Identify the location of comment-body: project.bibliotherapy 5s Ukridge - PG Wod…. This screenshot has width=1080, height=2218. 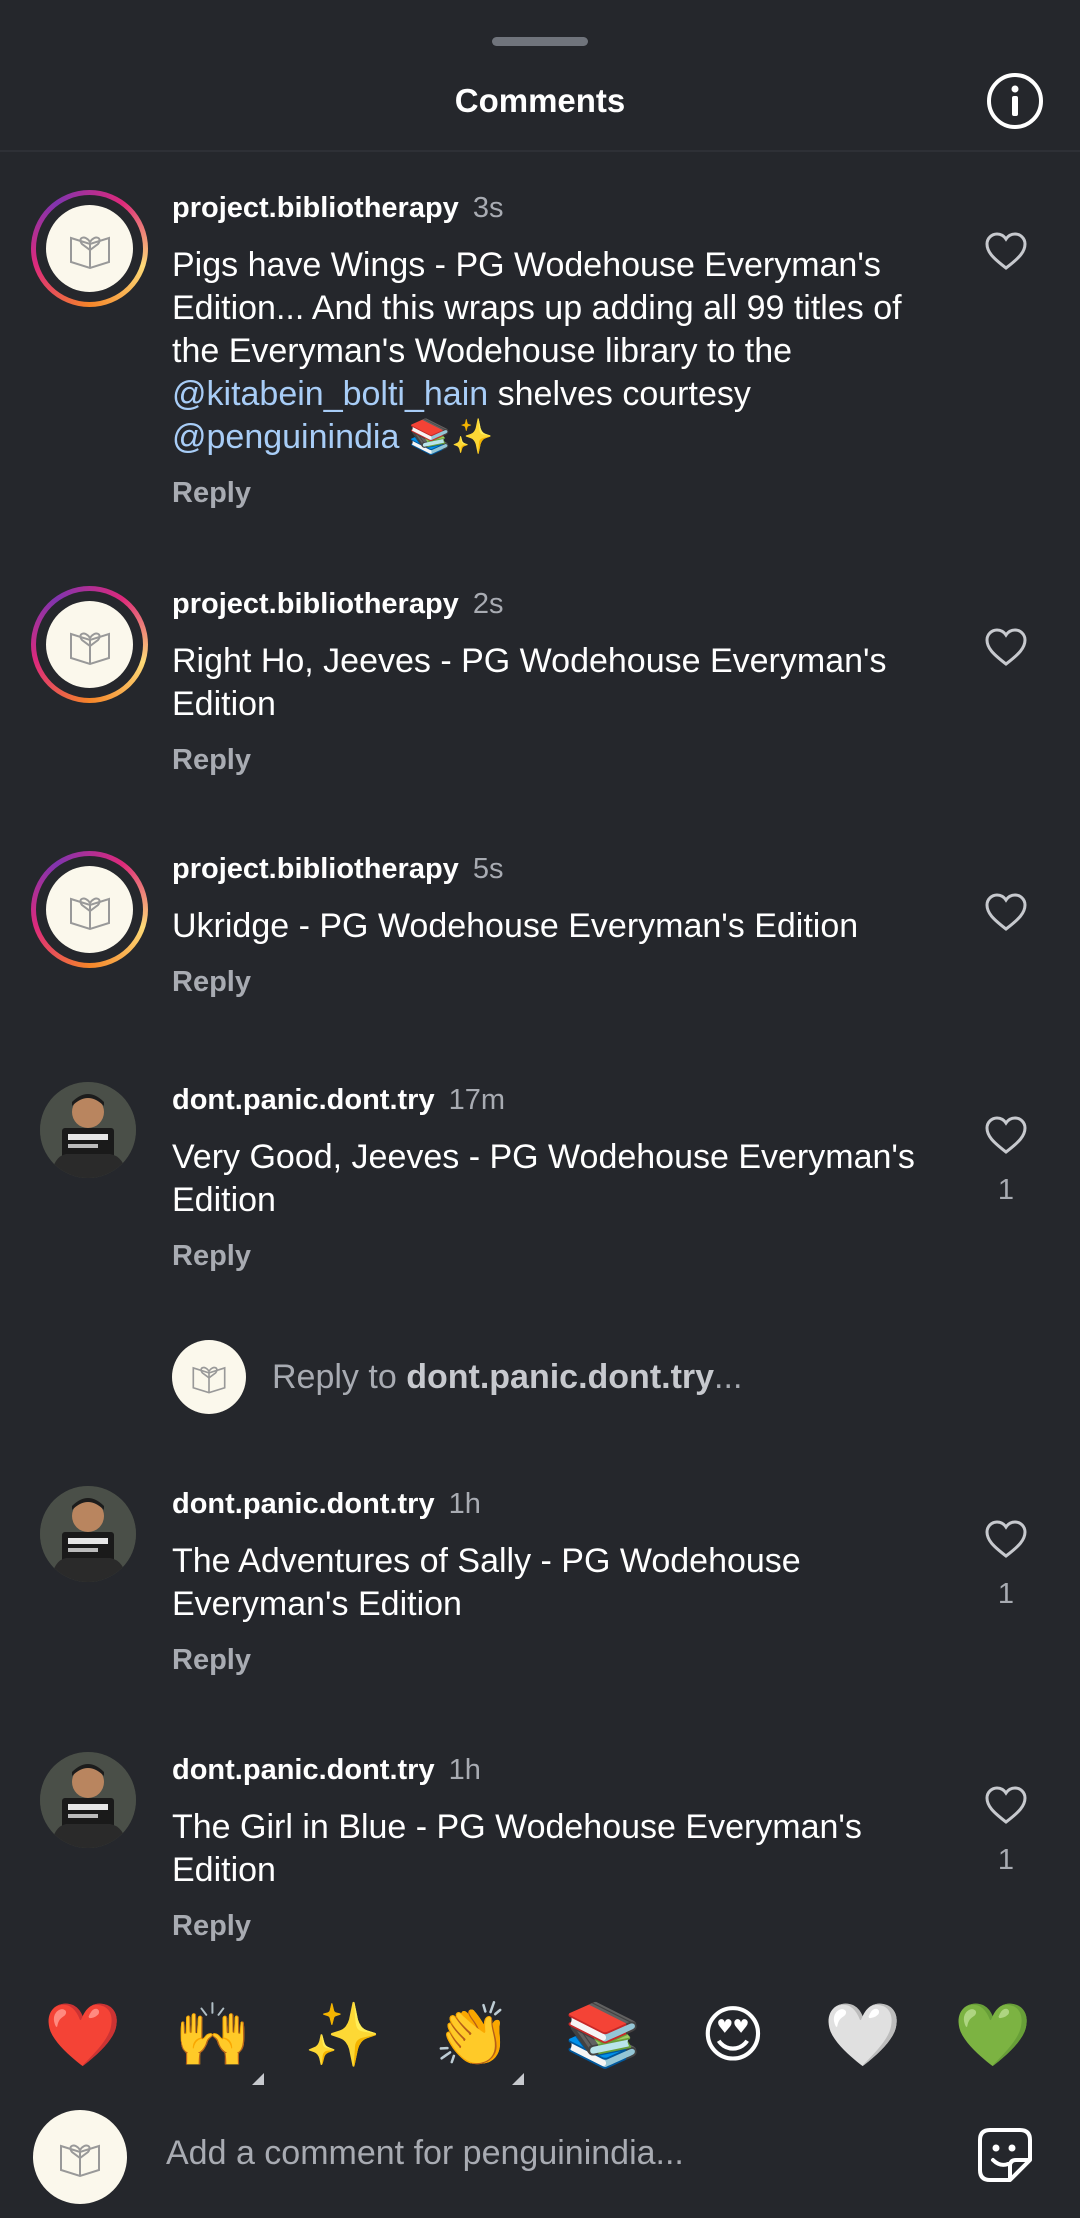
(552, 925).